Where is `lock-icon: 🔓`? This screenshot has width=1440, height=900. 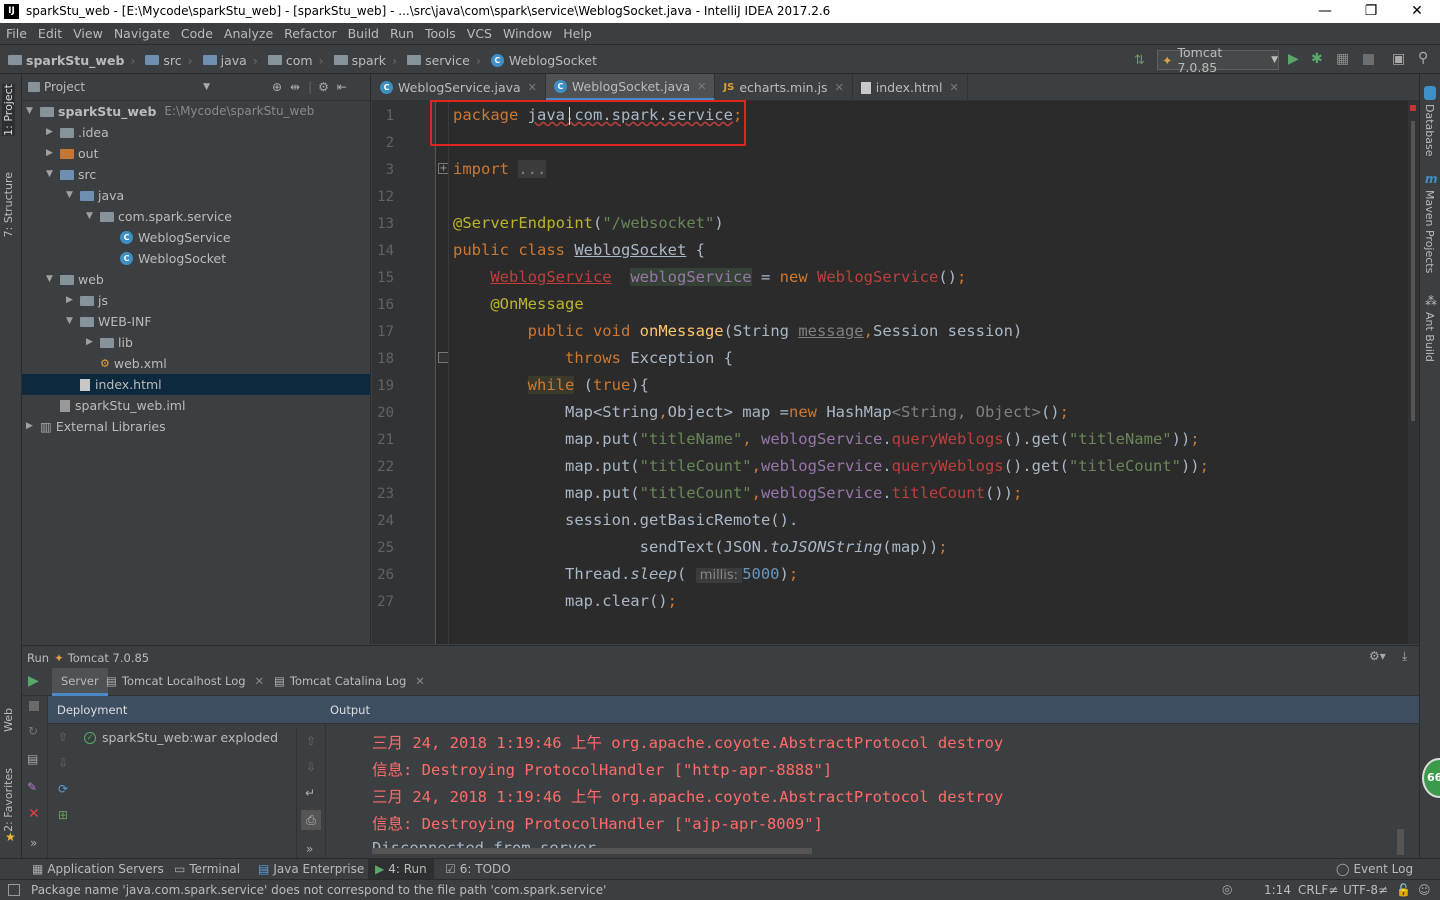 lock-icon: 🔓 is located at coordinates (1403, 890).